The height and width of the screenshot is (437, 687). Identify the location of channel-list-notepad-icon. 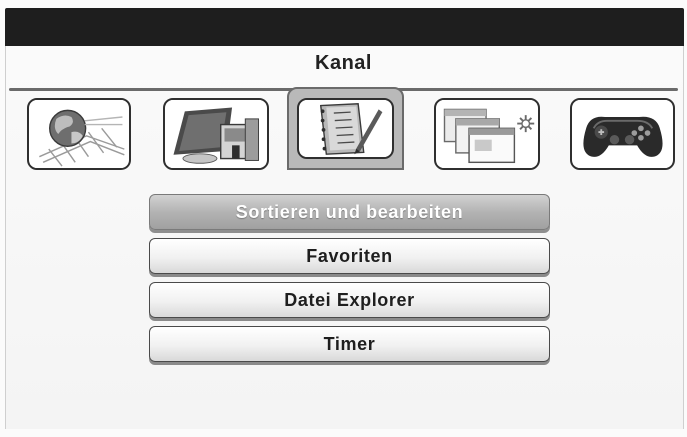
(345, 128).